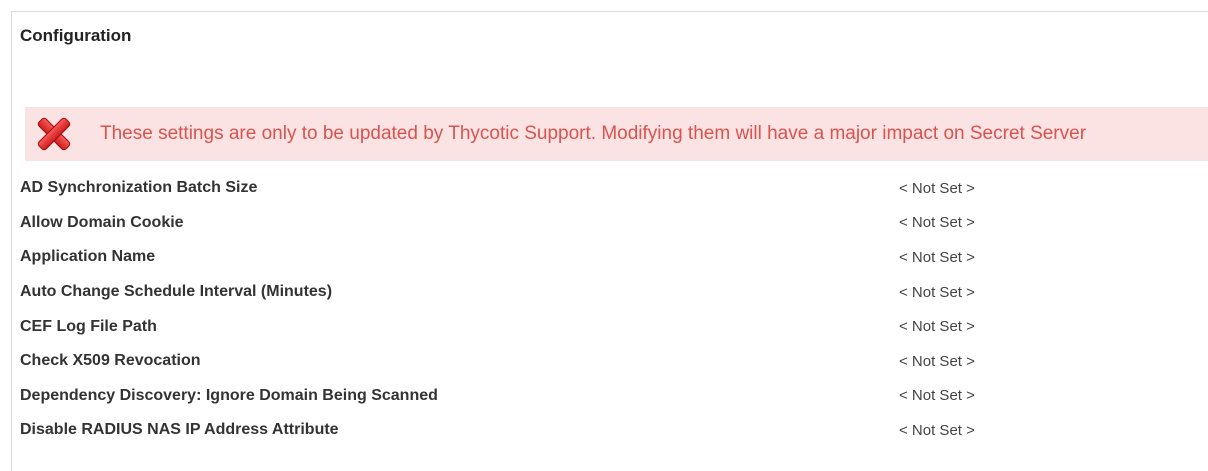  What do you see at coordinates (610, 257) in the screenshot?
I see `setting-row: Application Name < Not Set >` at bounding box center [610, 257].